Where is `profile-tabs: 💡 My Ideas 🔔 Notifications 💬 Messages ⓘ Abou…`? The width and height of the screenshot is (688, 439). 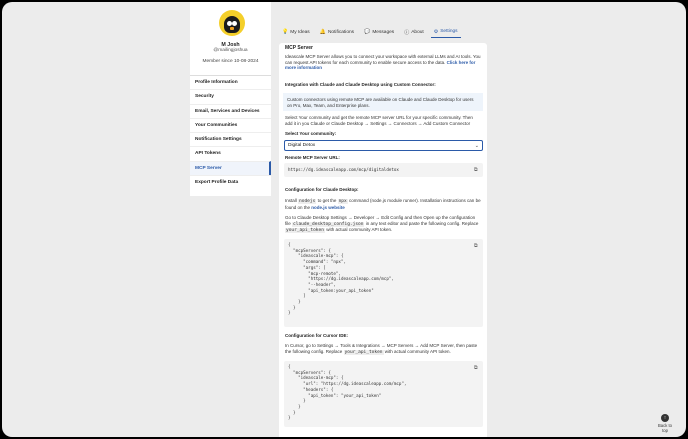 profile-tabs: 💡 My Ideas 🔔 Notifications 💬 Messages ⓘ Abou… is located at coordinates (370, 32).